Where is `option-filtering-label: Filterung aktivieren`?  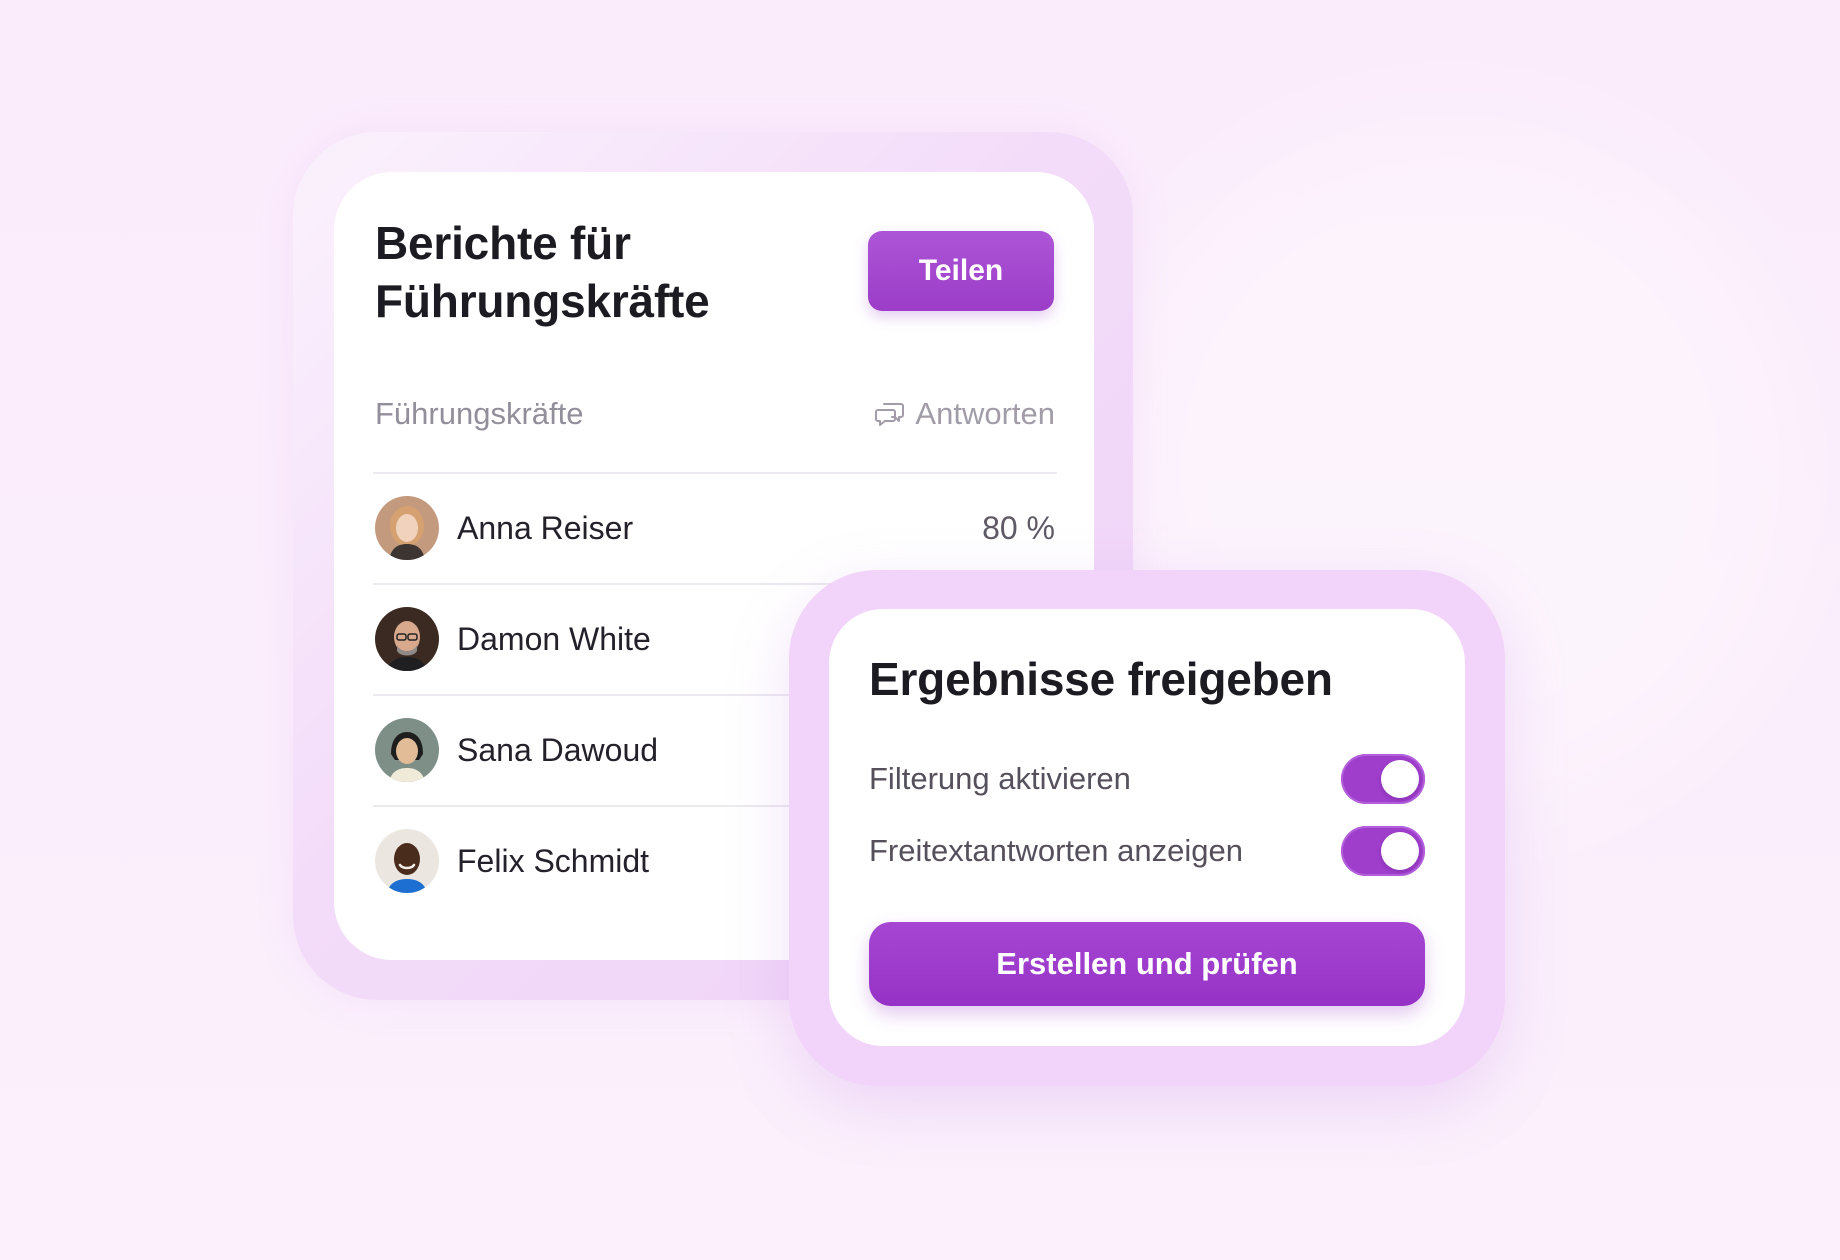 option-filtering-label: Filterung aktivieren is located at coordinates (1000, 778).